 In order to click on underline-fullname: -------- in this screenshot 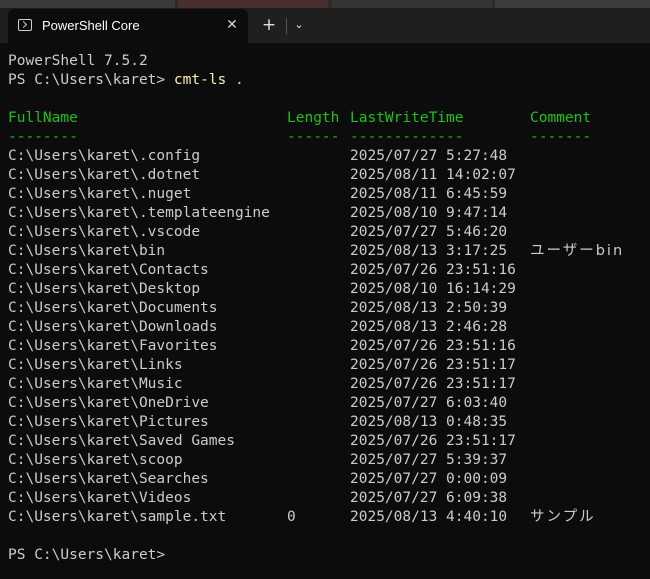, I will do `click(43, 137)`.